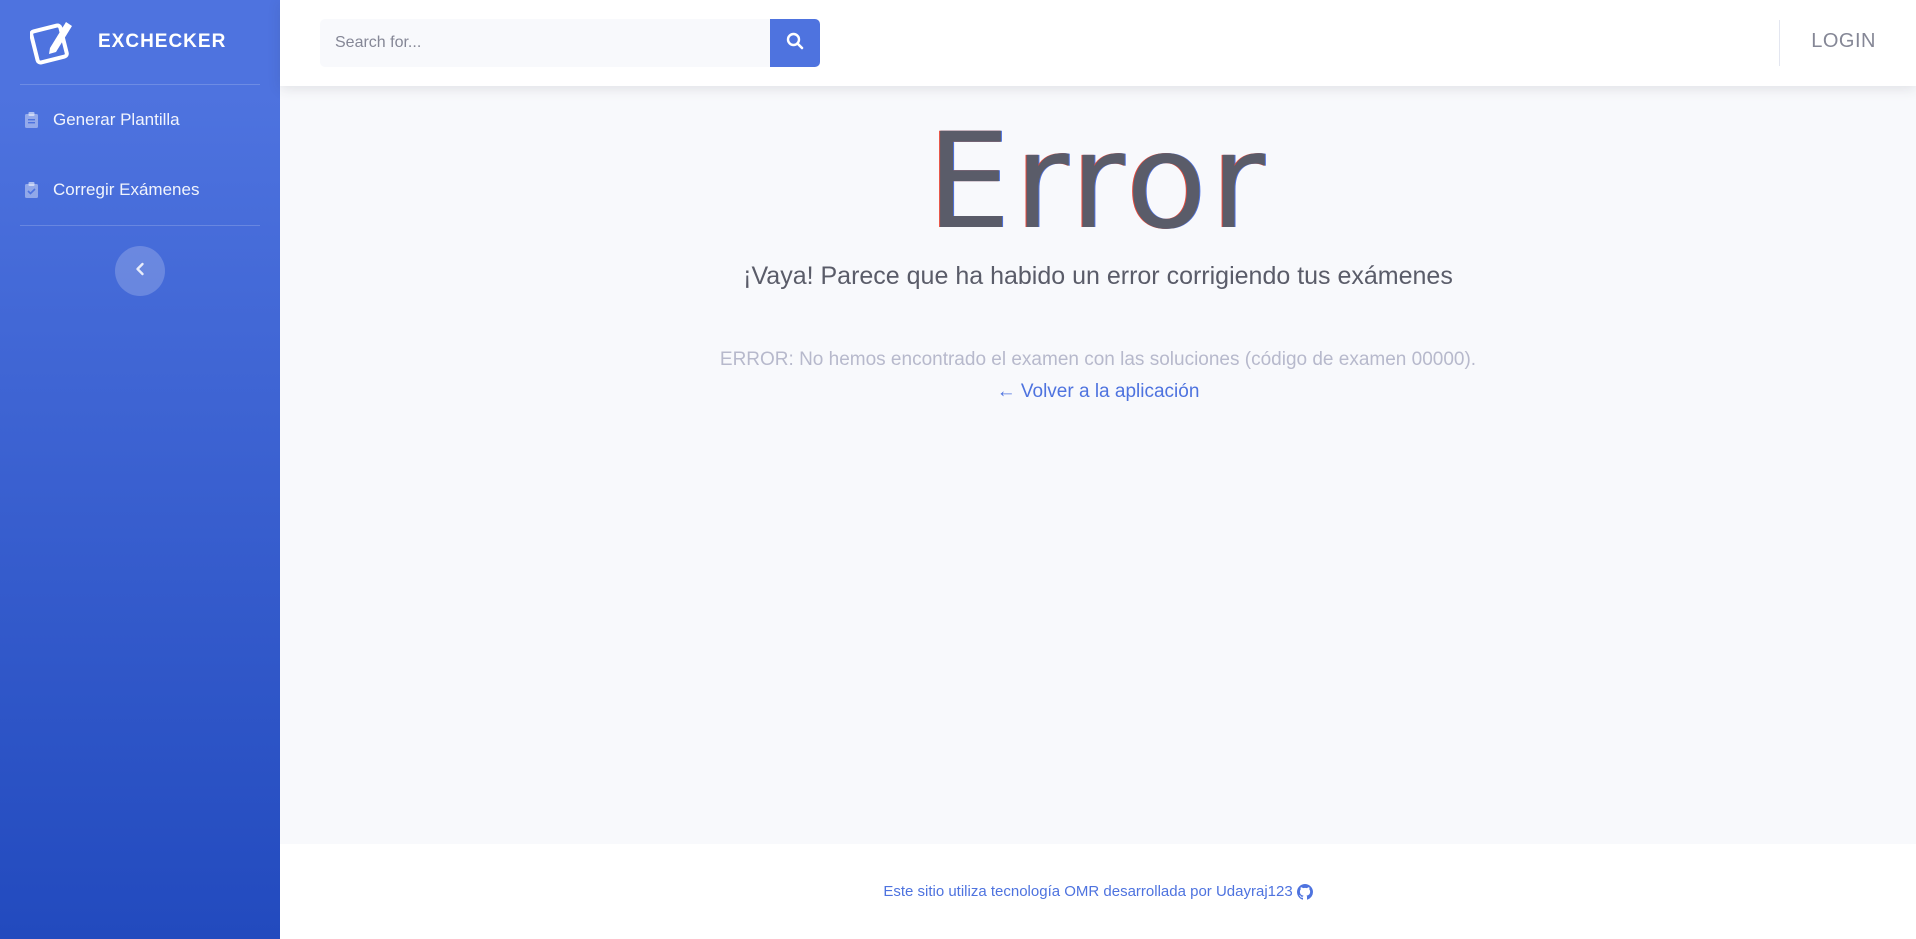  I want to click on error-title: Error, so click(1098, 182).